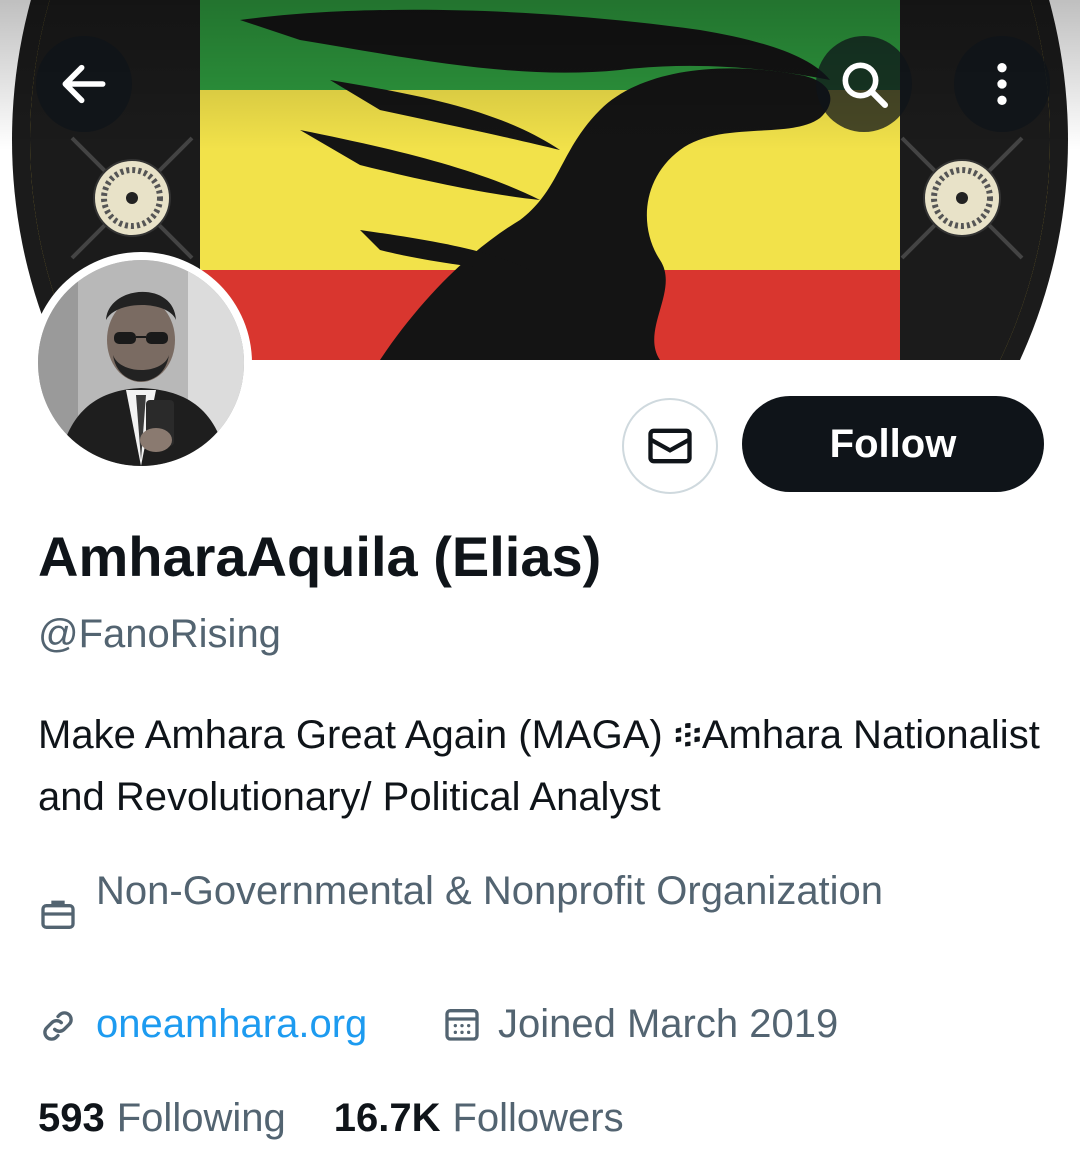  I want to click on more-button, so click(1002, 84).